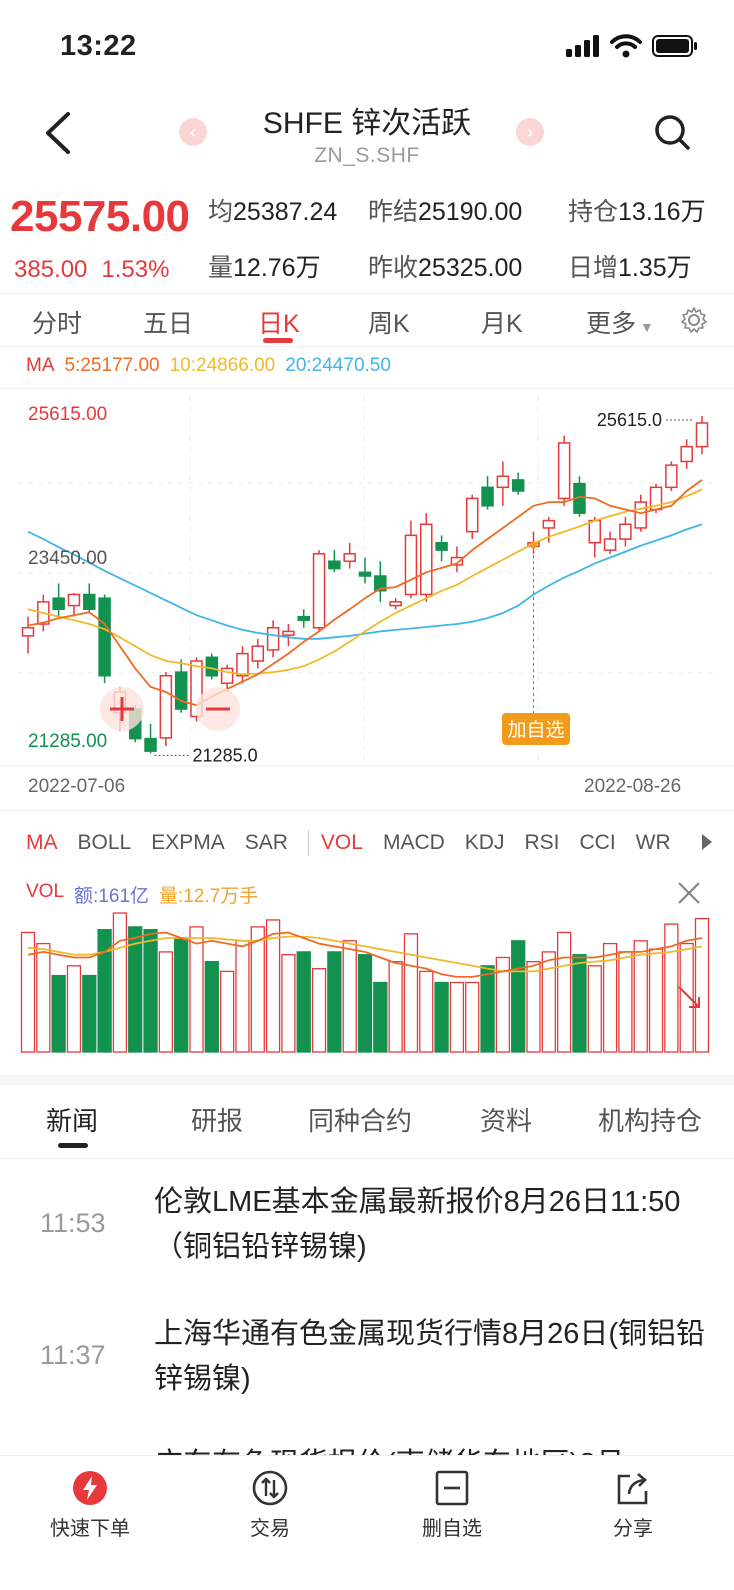 This screenshot has height=1590, width=734. I want to click on ind-tab-boll: BOLL, so click(105, 843).